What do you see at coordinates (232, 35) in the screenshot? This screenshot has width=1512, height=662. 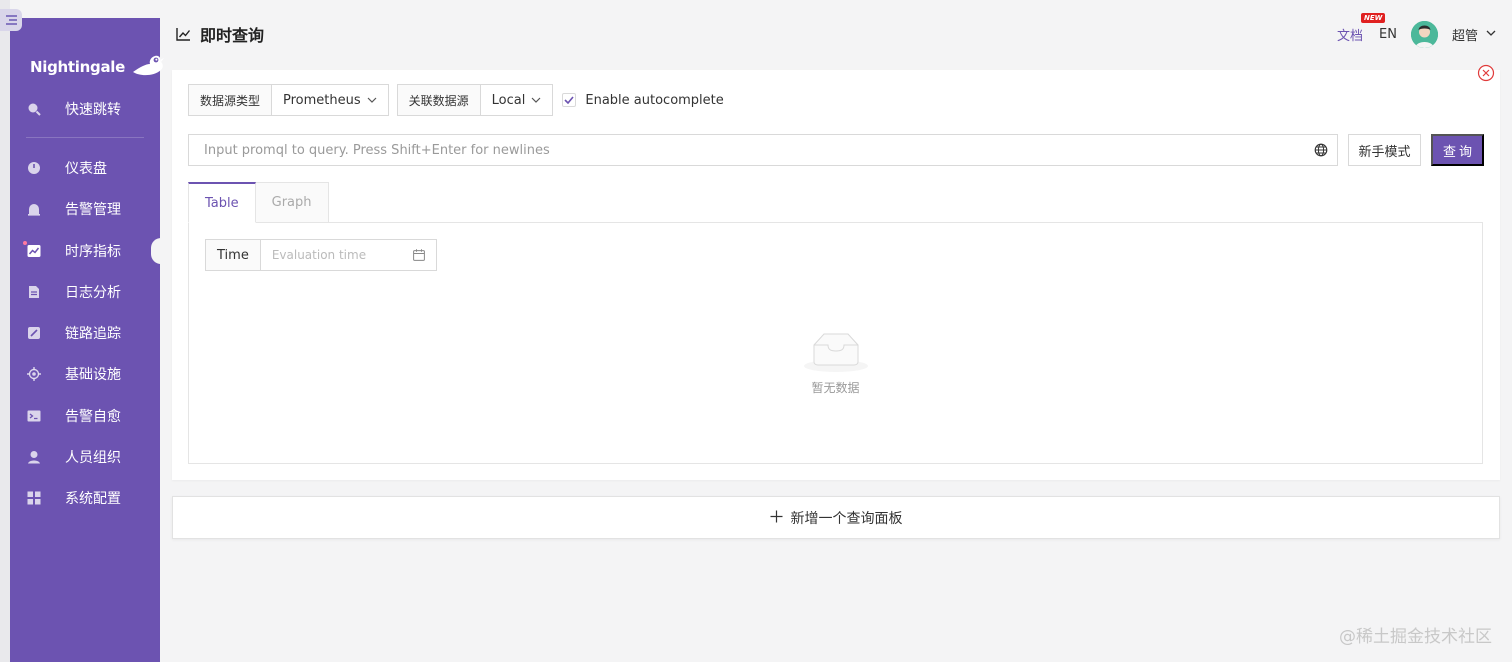 I see `page-title: 即时查询` at bounding box center [232, 35].